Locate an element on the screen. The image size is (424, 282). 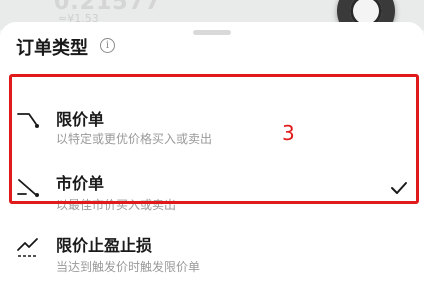
annotation-number: 3 is located at coordinates (288, 133).